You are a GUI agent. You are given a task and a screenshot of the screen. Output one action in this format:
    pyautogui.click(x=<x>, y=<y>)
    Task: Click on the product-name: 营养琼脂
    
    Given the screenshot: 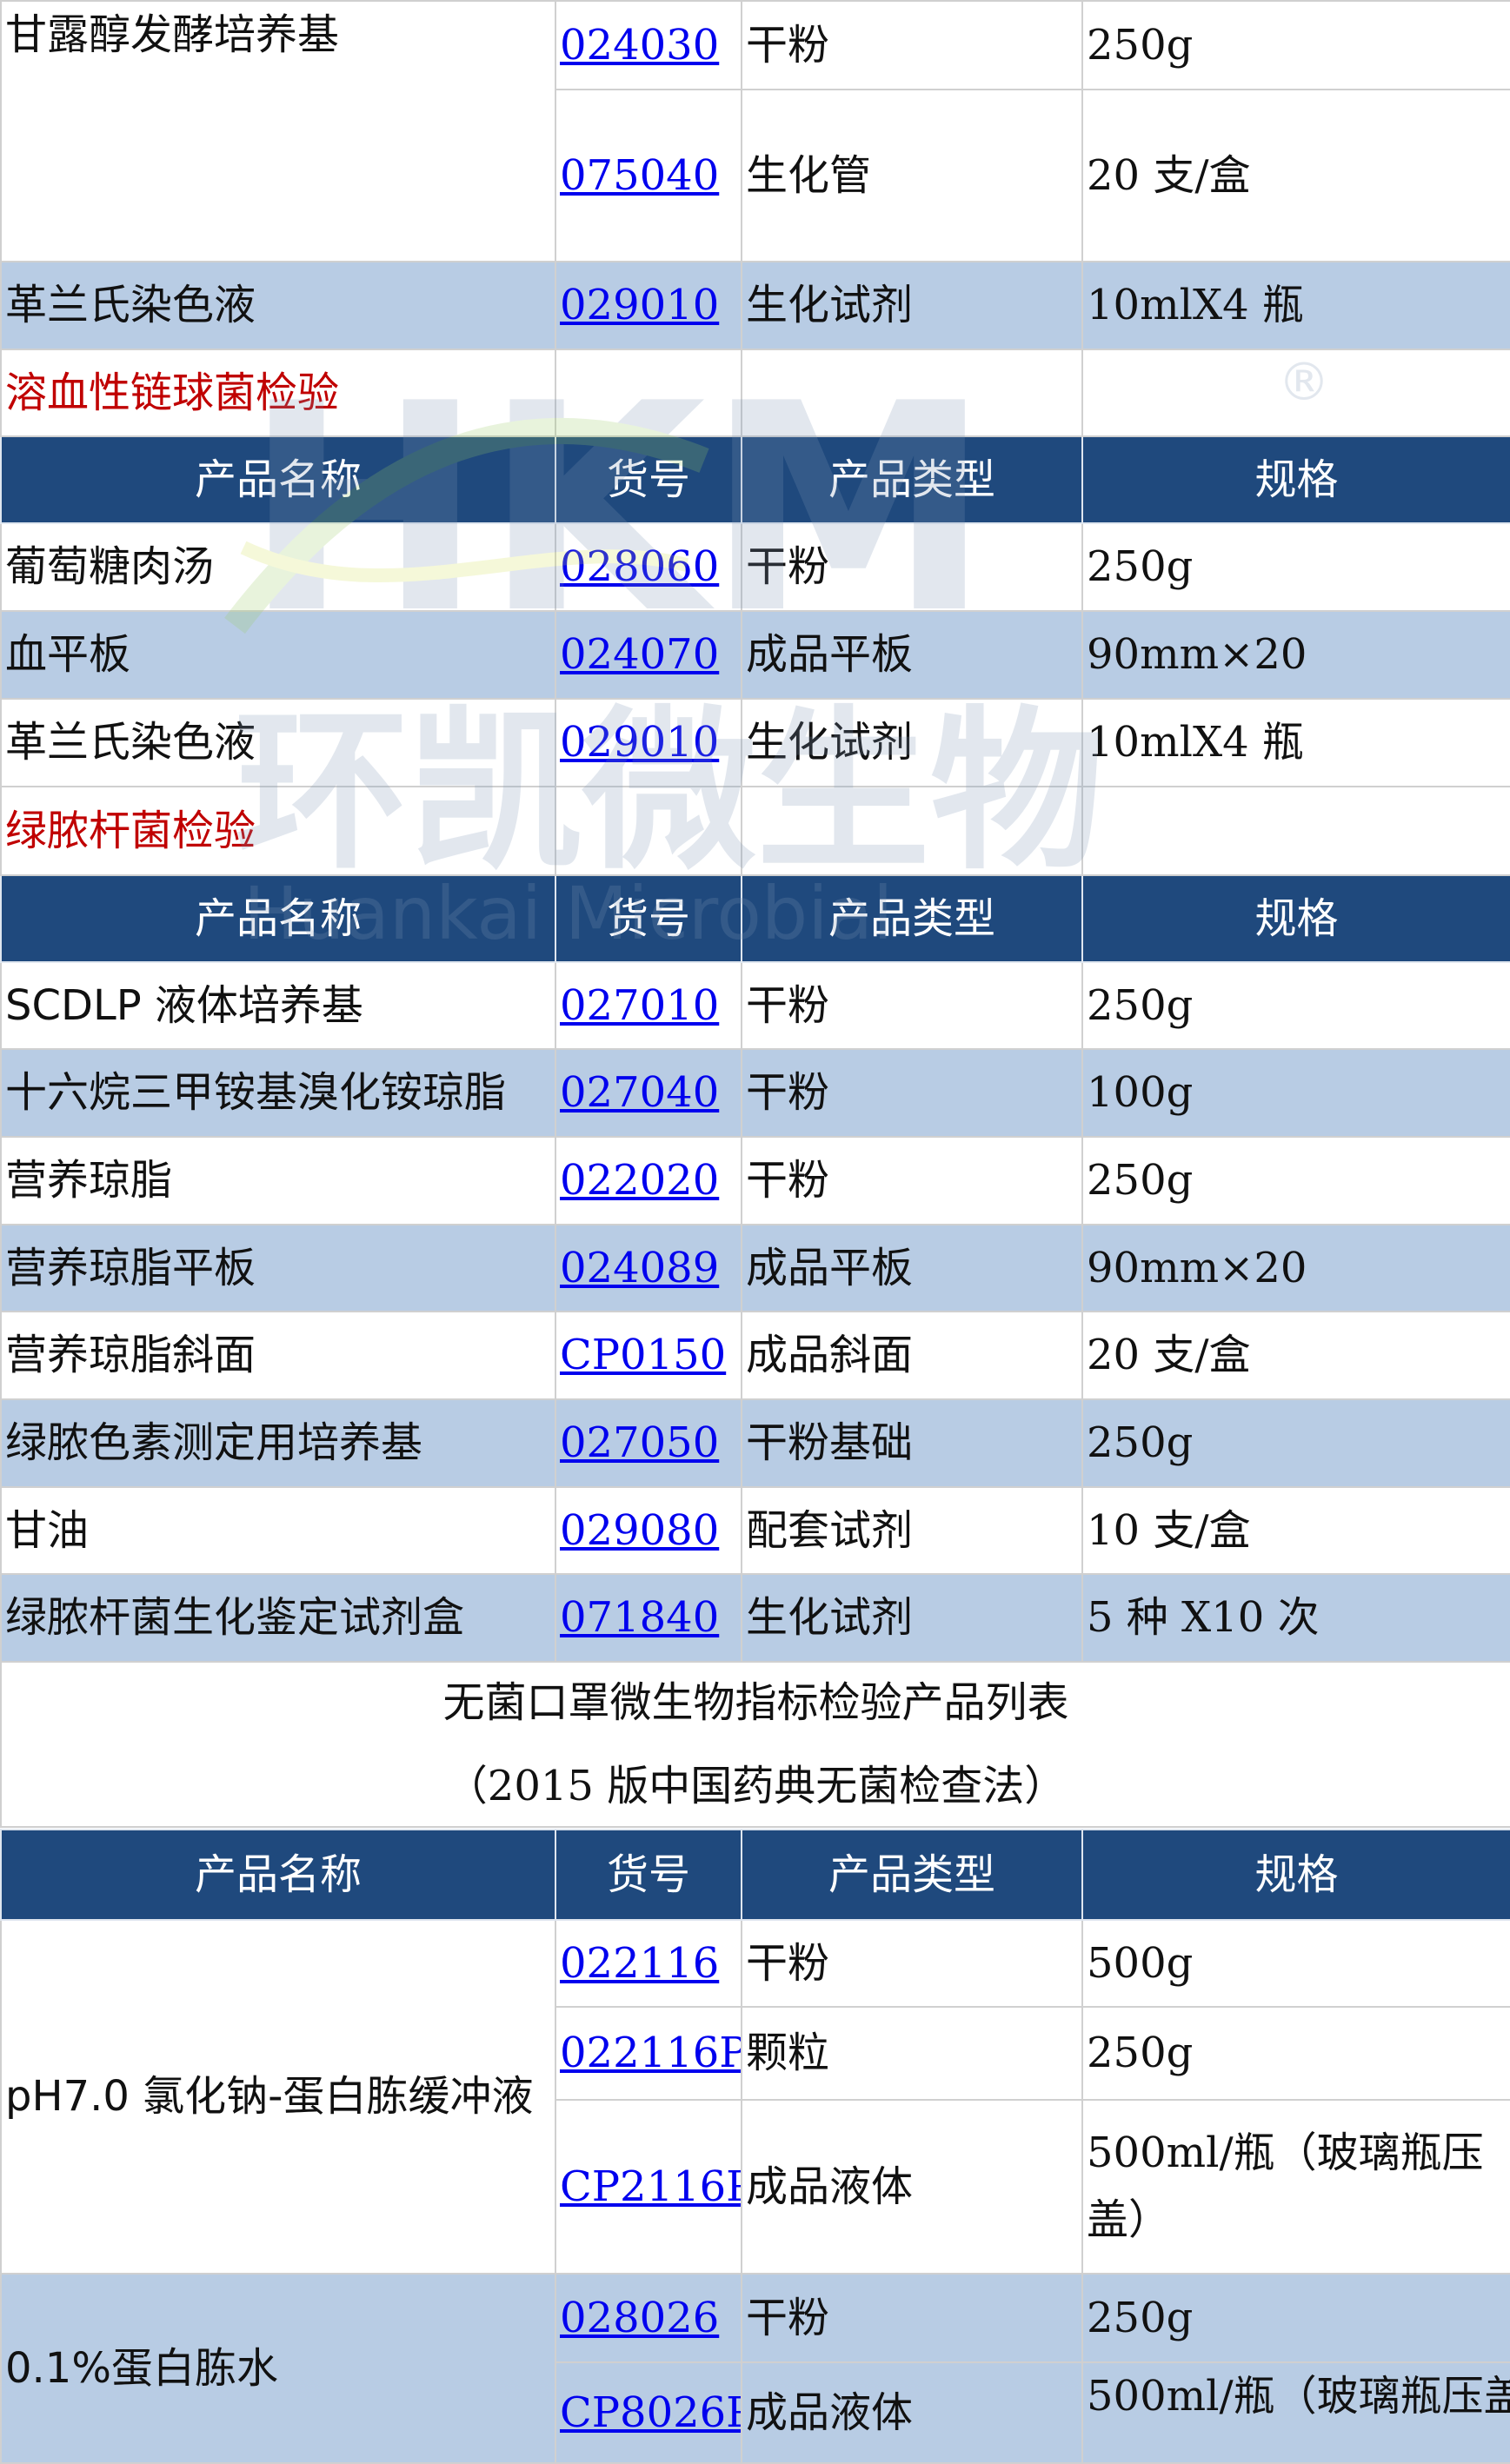 What is the action you would take?
    pyautogui.click(x=278, y=1180)
    